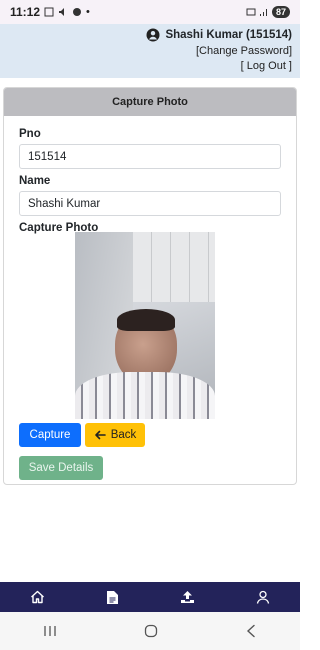  Describe the element at coordinates (150, 102) in the screenshot. I see `card-title: Capture Photo` at that location.